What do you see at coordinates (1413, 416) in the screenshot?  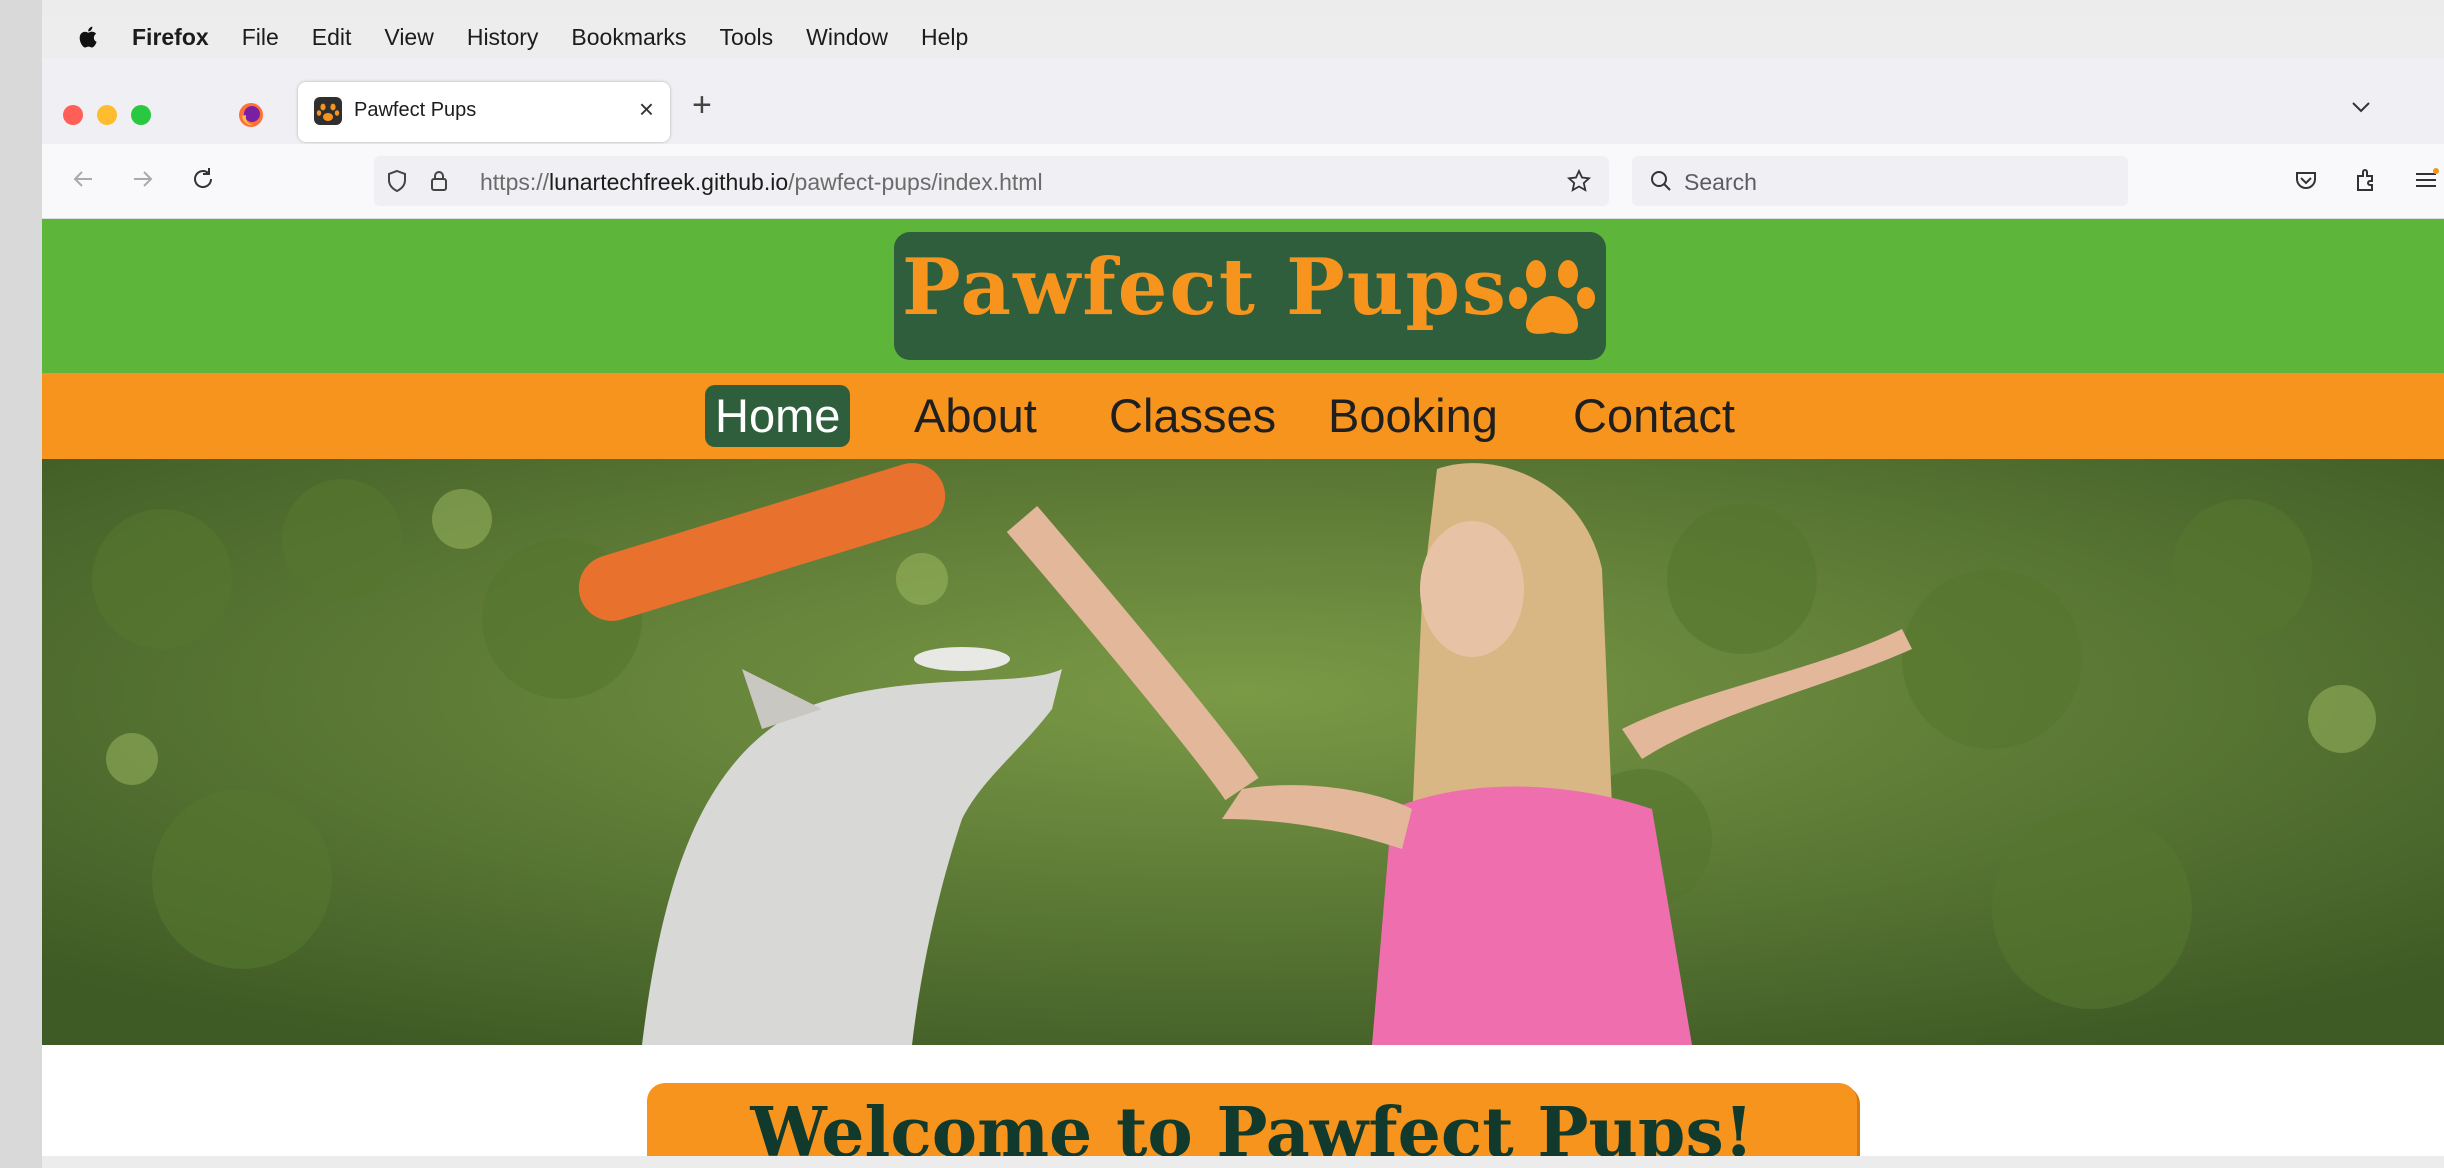 I see `nav-booking: Booking` at bounding box center [1413, 416].